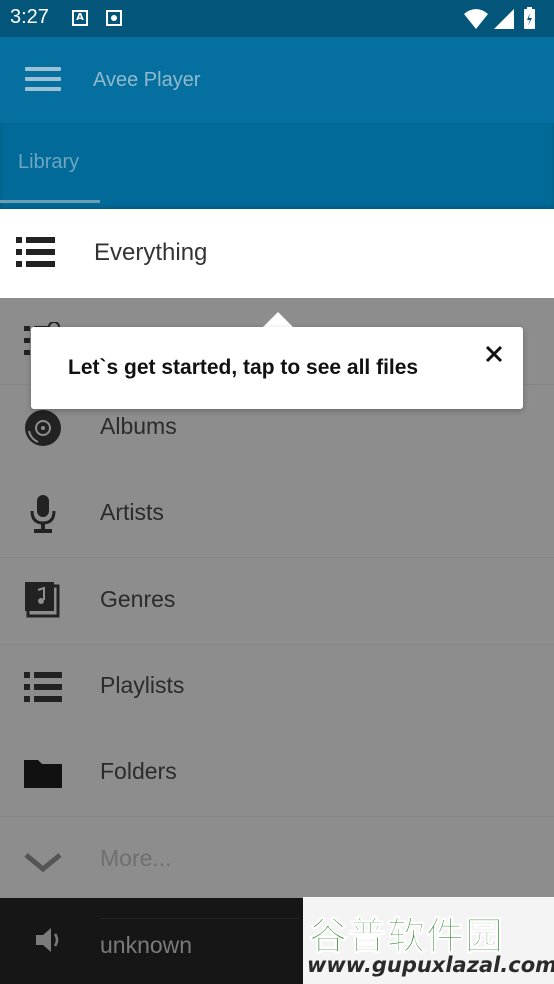 This screenshot has width=554, height=984. I want to click on watermark-url: www.gupuxlazal.com, so click(430, 965).